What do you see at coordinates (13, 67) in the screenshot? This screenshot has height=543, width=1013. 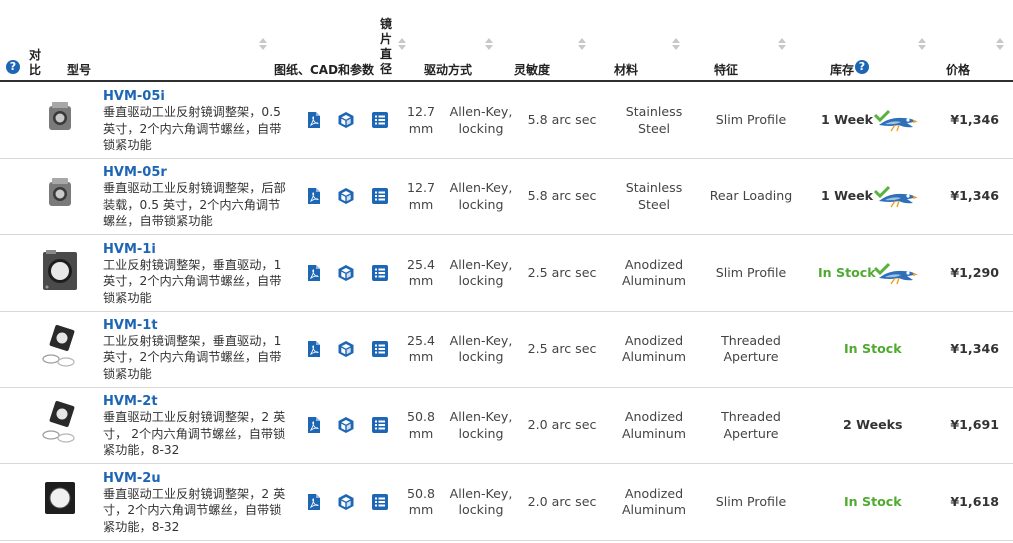 I see `help-icon: ?` at bounding box center [13, 67].